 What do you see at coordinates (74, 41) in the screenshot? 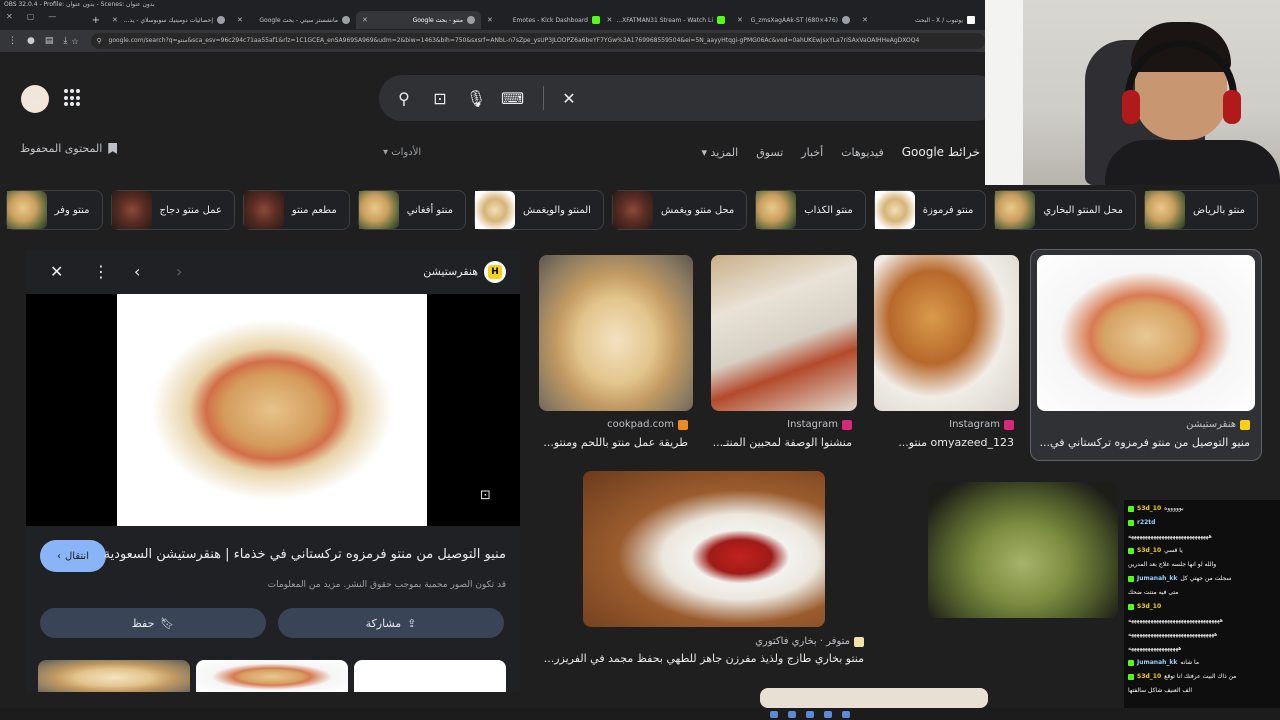
I see `bookmark-star-icon: ☆` at bounding box center [74, 41].